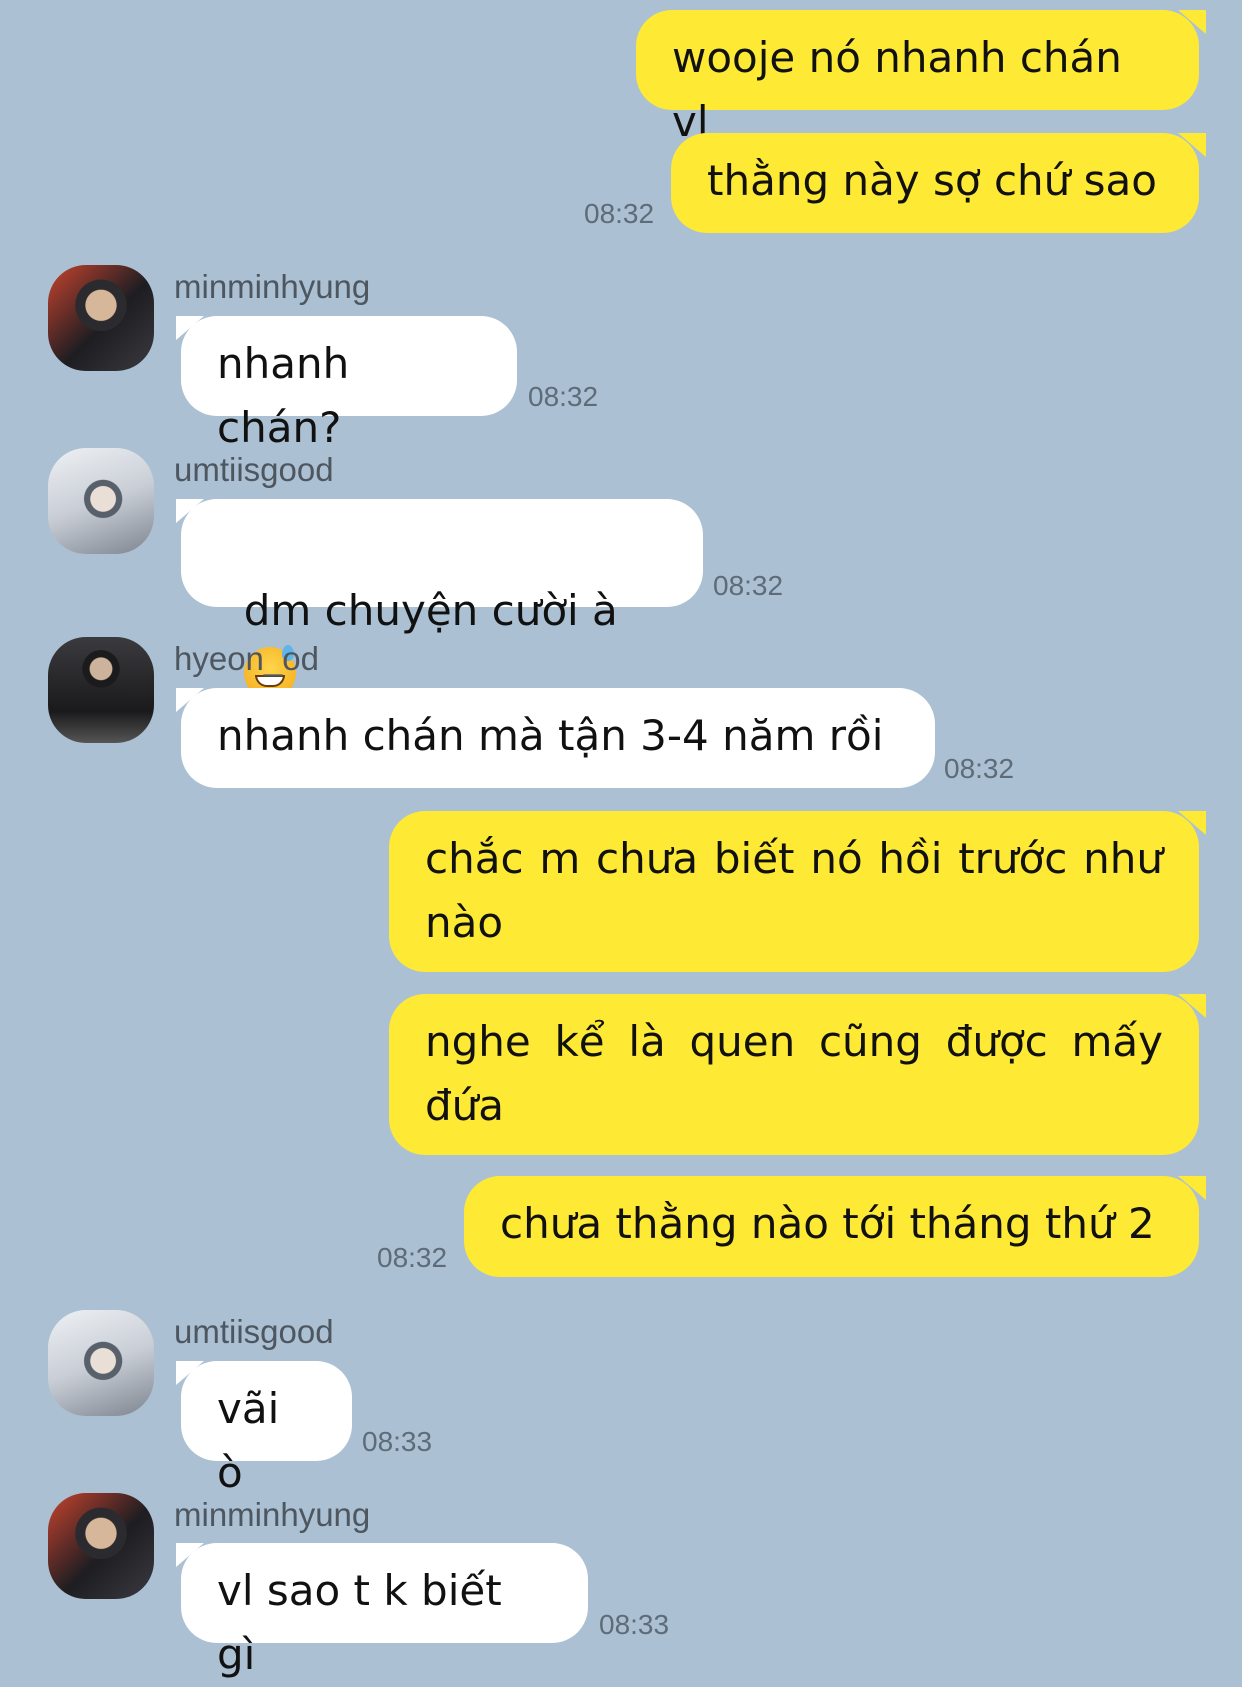 The height and width of the screenshot is (1687, 1242). Describe the element at coordinates (917, 78) in the screenshot. I see `my-message-bubble: wooje nó nhanh chán vl` at that location.